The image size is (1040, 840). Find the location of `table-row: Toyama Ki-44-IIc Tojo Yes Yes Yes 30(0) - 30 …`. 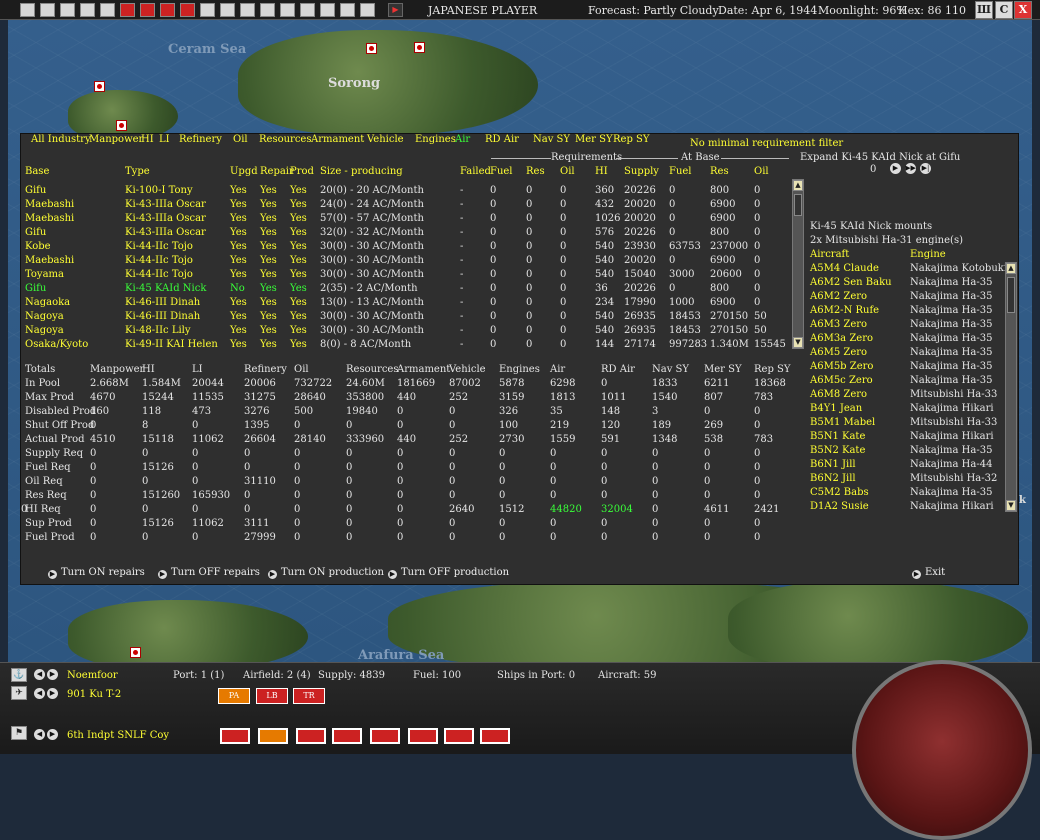

table-row: Toyama Ki-44-IIc Tojo Yes Yes Yes 30(0) - 30 … is located at coordinates (406, 276).